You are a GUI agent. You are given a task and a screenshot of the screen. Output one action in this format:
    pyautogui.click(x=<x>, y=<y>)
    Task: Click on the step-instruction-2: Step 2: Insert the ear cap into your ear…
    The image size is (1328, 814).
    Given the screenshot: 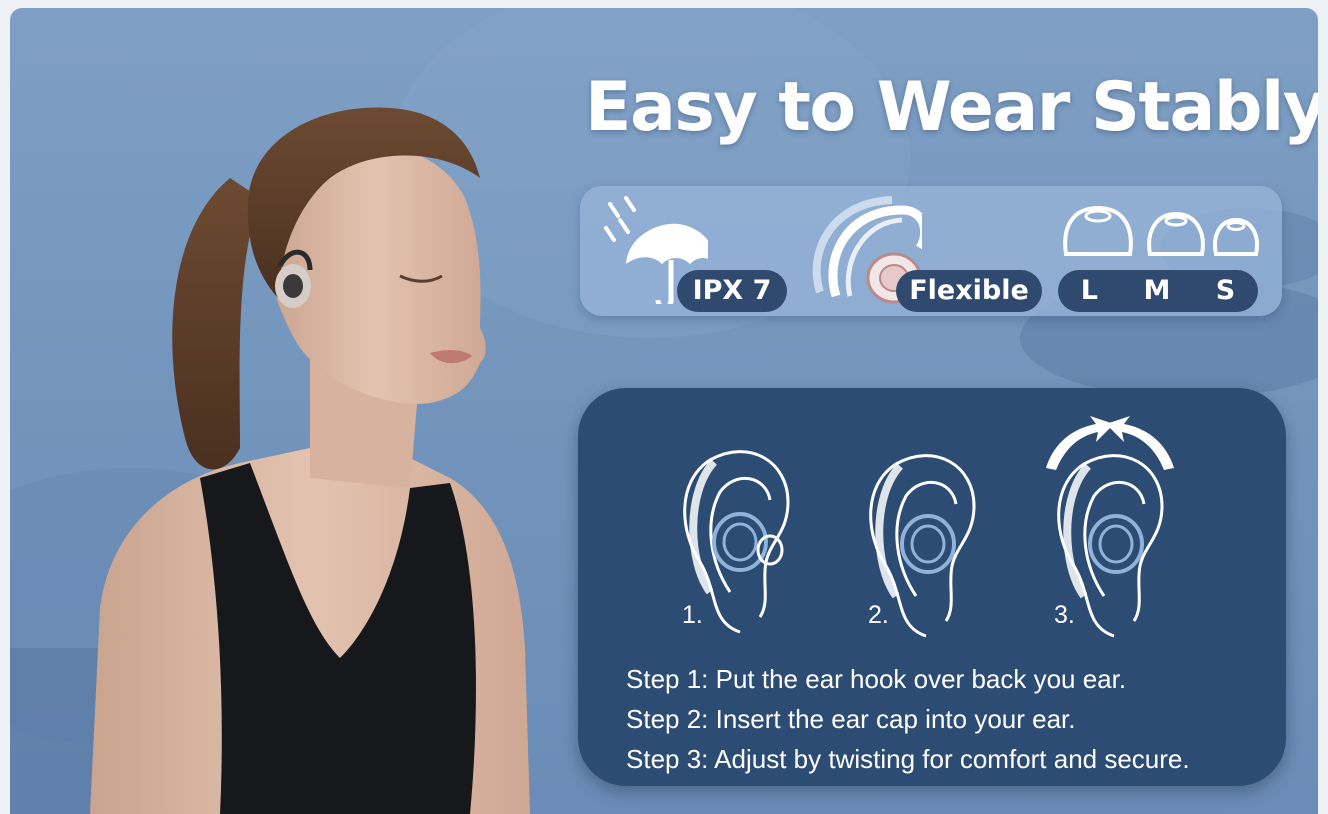 What is the action you would take?
    pyautogui.click(x=851, y=719)
    